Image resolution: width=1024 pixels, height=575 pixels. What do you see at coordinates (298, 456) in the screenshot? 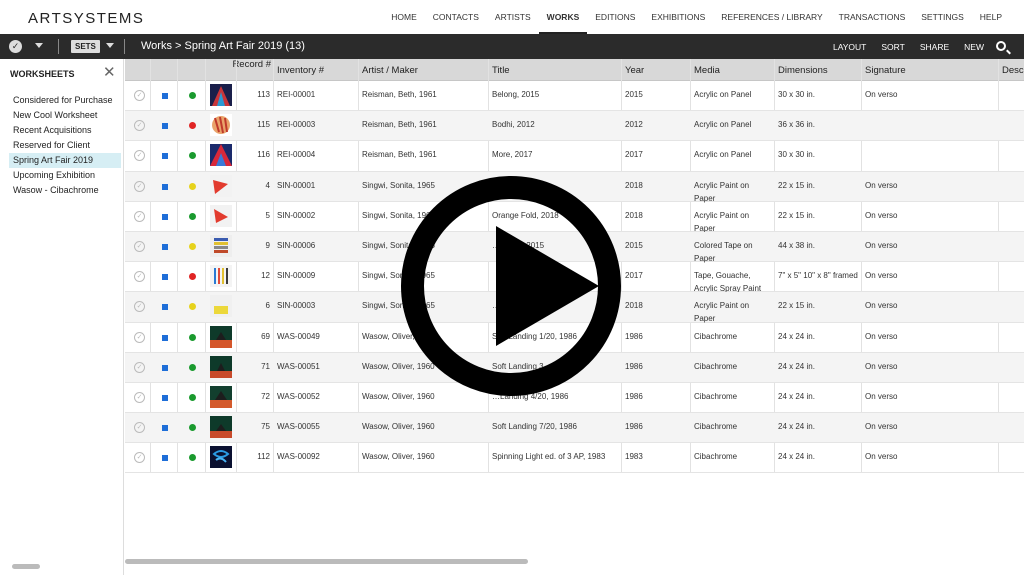
I see `inventory-number: WAS-00092` at bounding box center [298, 456].